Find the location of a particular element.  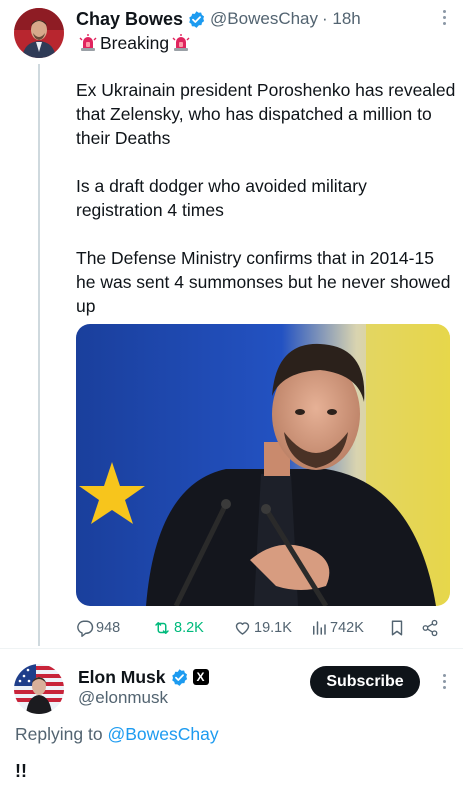

reply-text: !! is located at coordinates (21, 771).